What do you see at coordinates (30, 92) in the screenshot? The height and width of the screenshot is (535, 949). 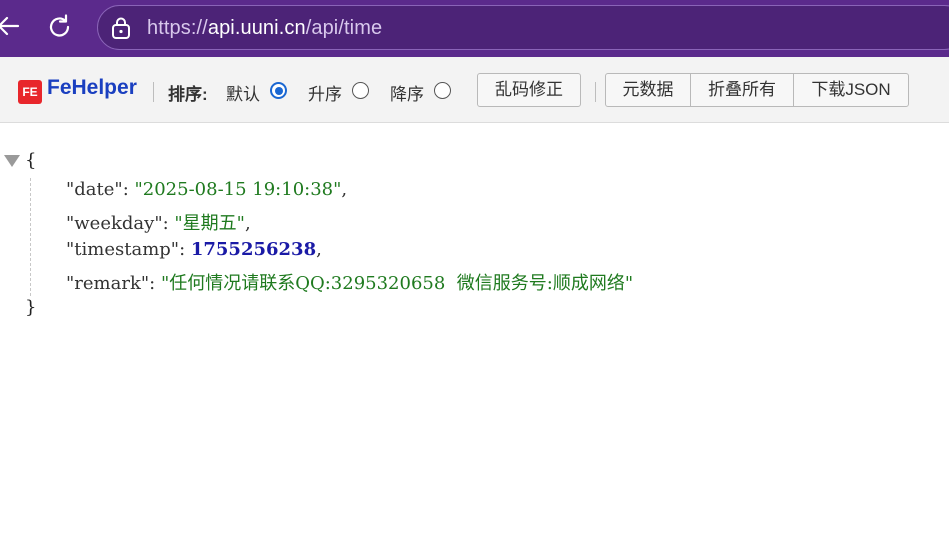 I see `fehelper-logo-icon: FE` at bounding box center [30, 92].